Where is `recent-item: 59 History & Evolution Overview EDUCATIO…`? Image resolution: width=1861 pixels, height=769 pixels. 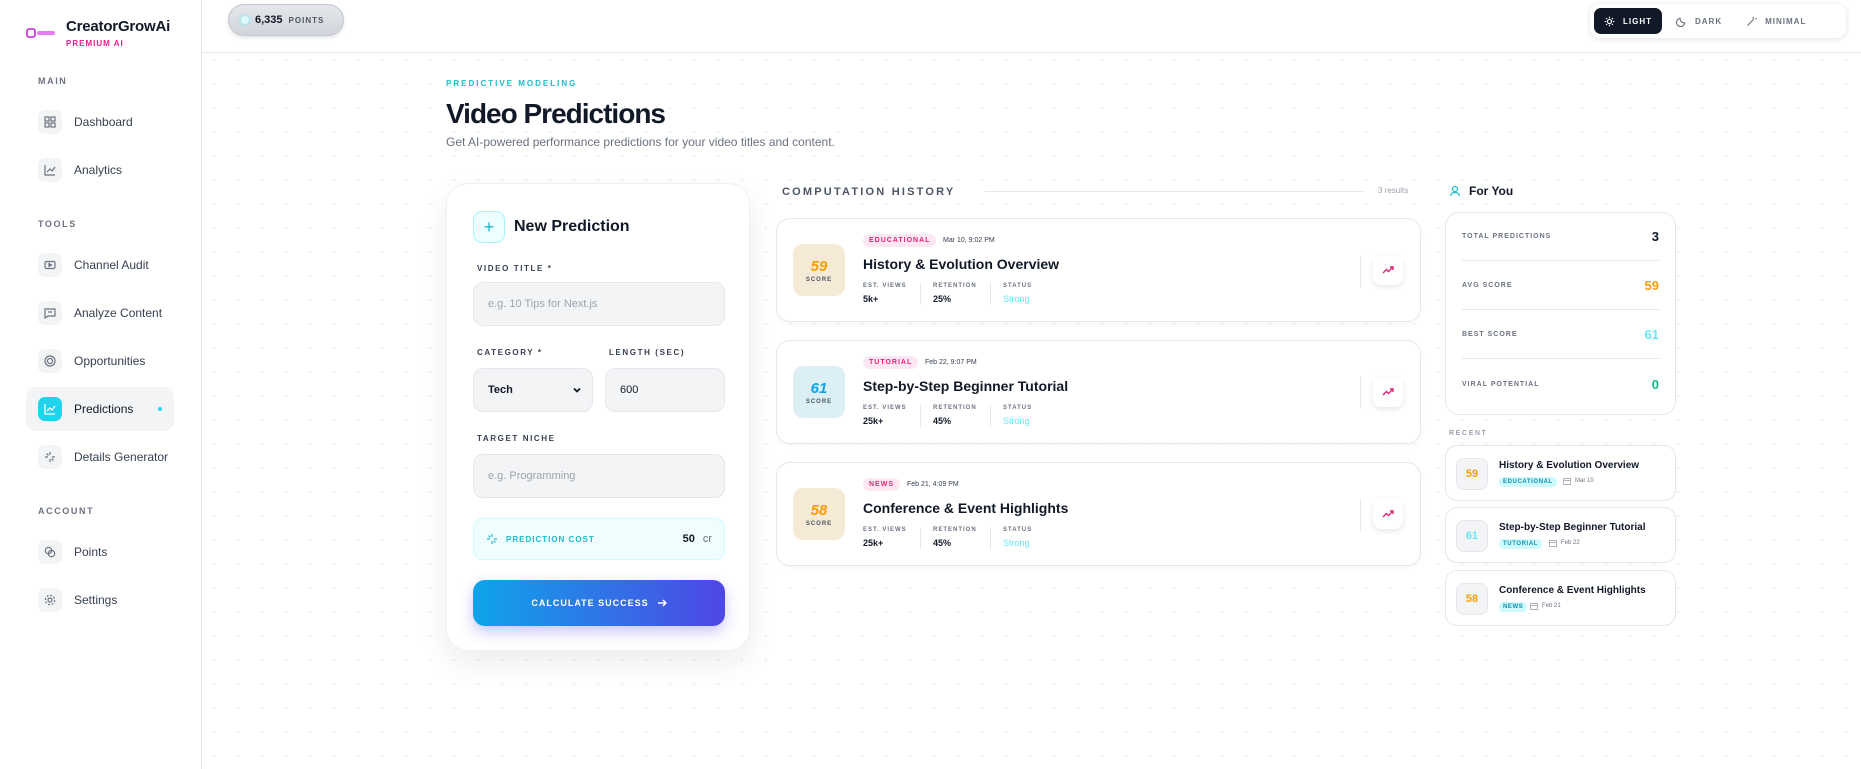 recent-item: 59 History & Evolution Overview EDUCATIO… is located at coordinates (1560, 473).